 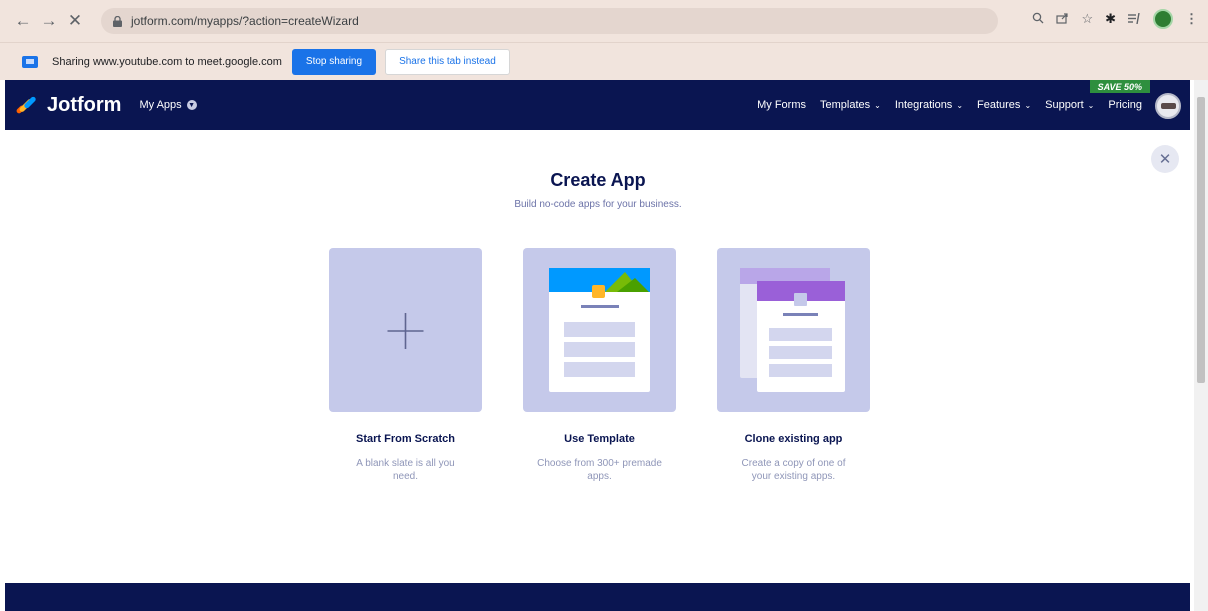 I want to click on reading-list-icon, so click(x=1134, y=19).